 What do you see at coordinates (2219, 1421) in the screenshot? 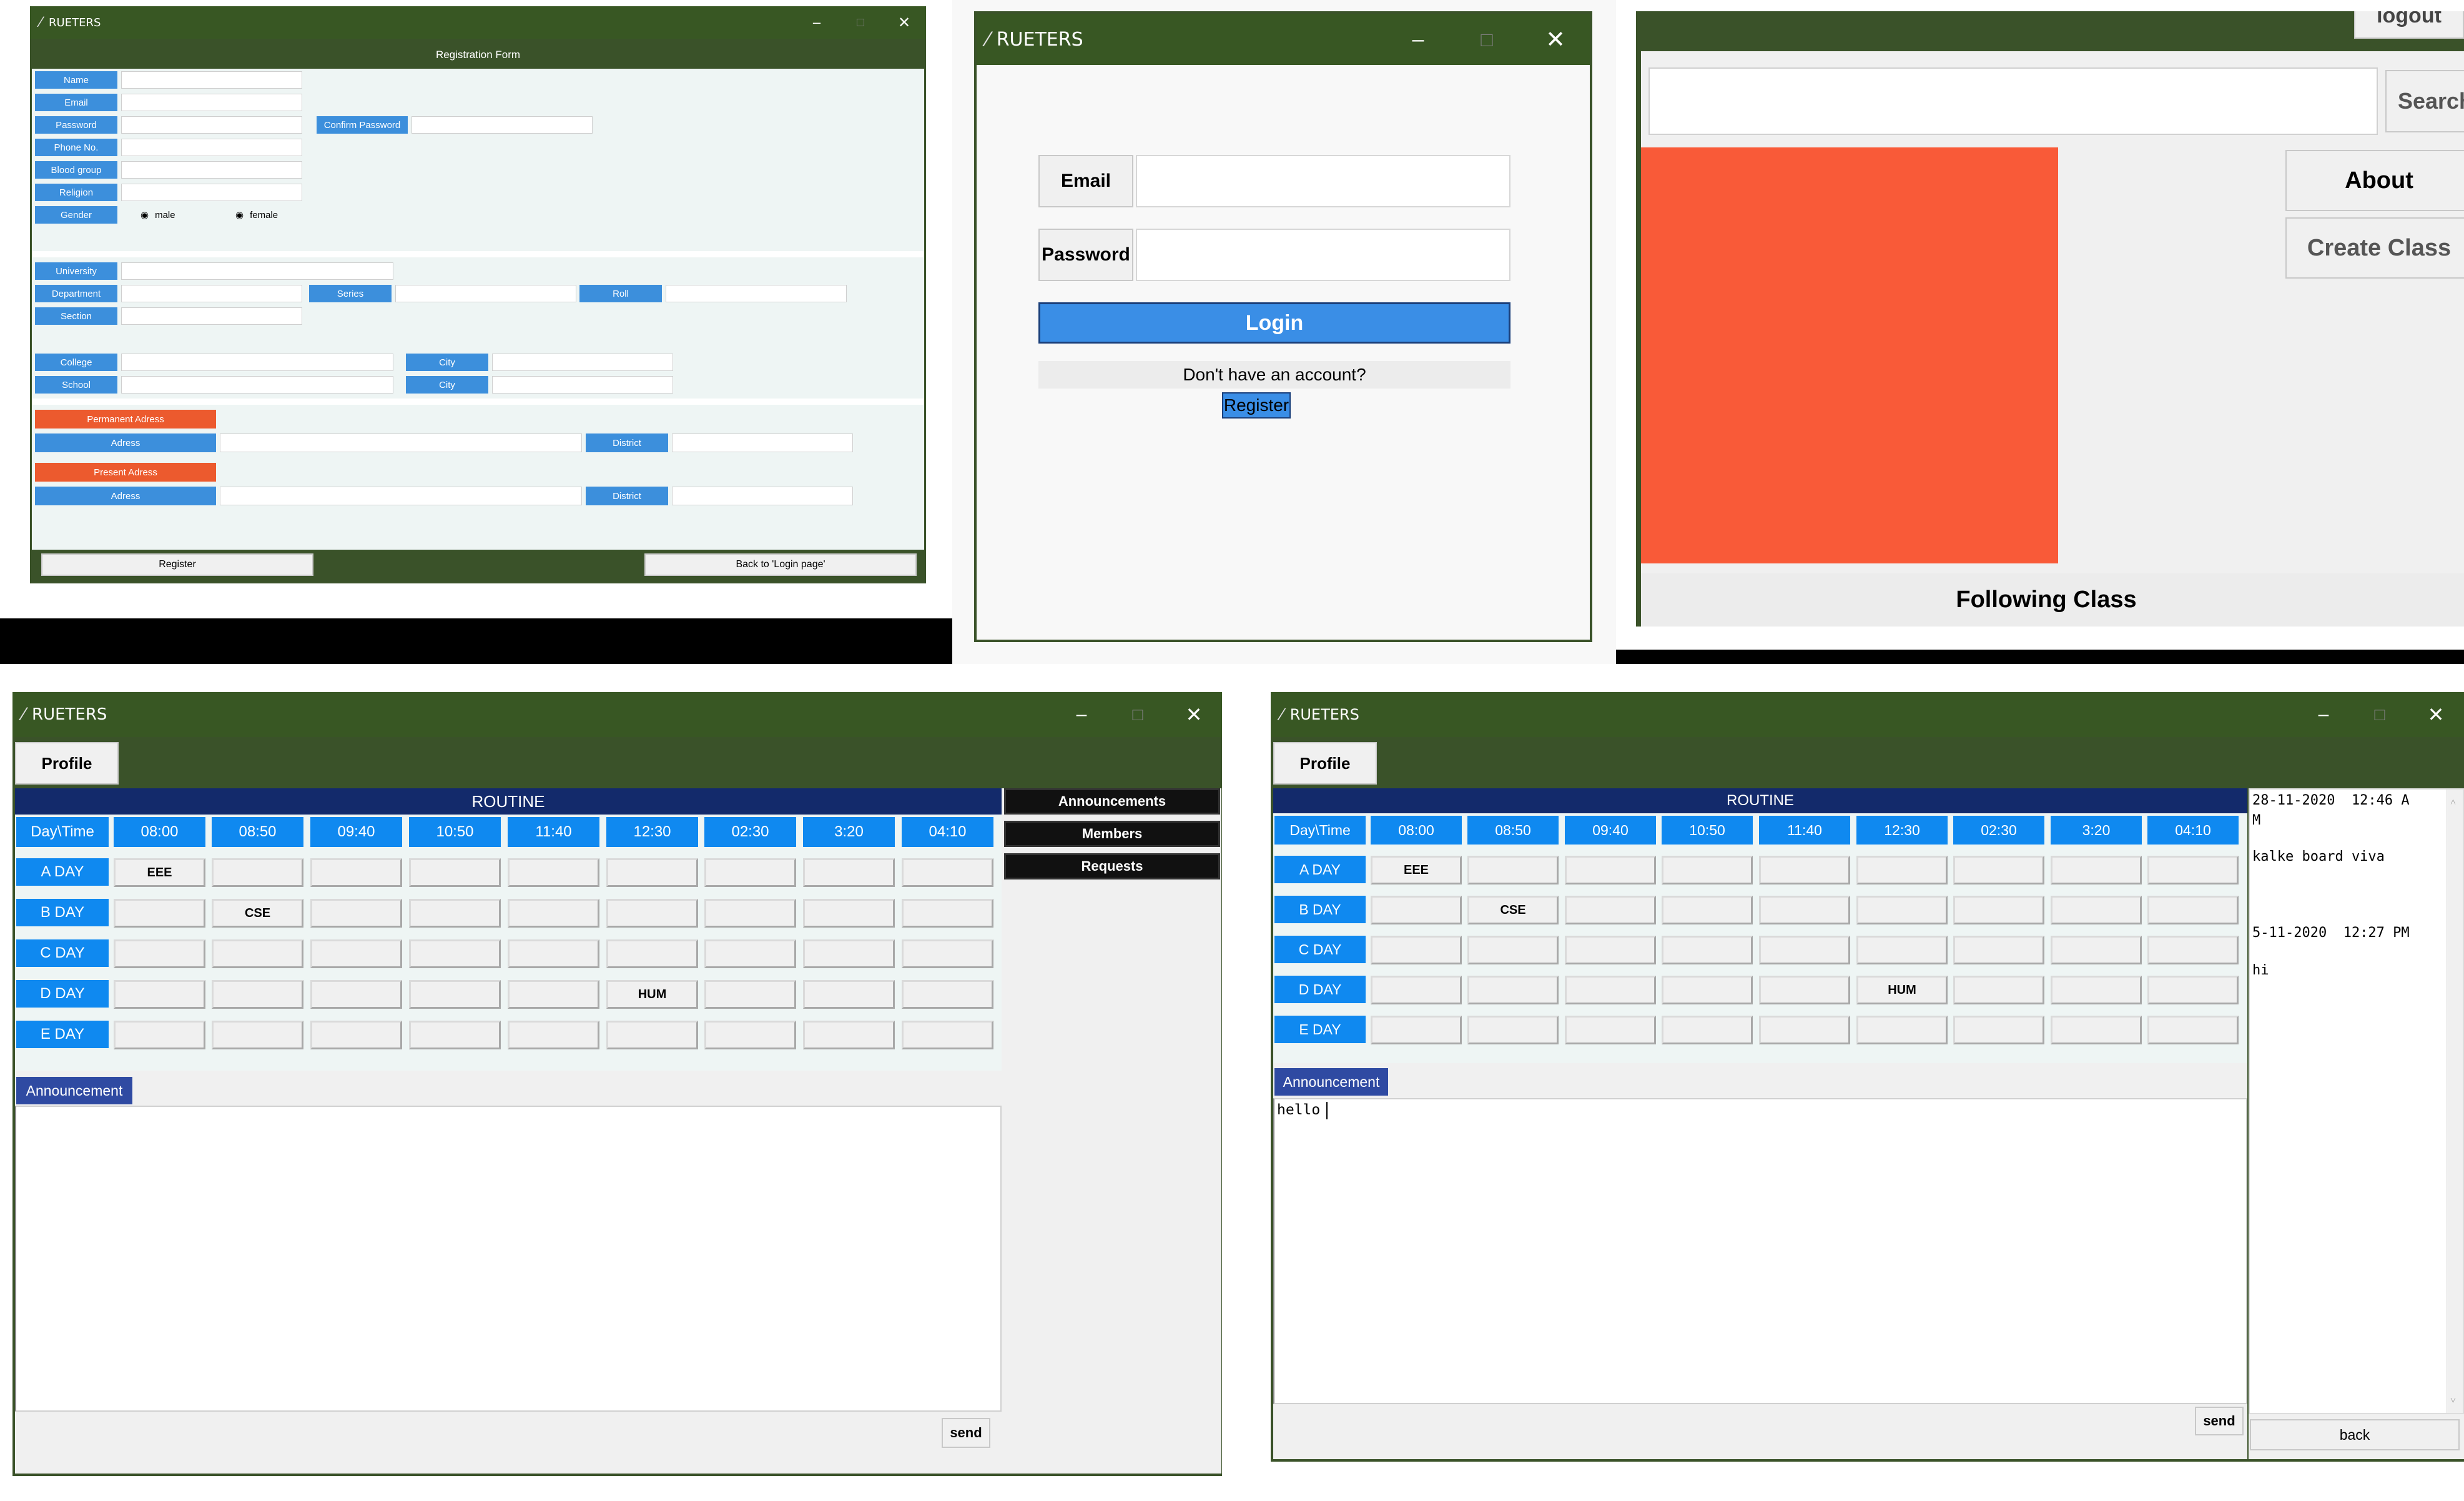
I see `send-button: send` at bounding box center [2219, 1421].